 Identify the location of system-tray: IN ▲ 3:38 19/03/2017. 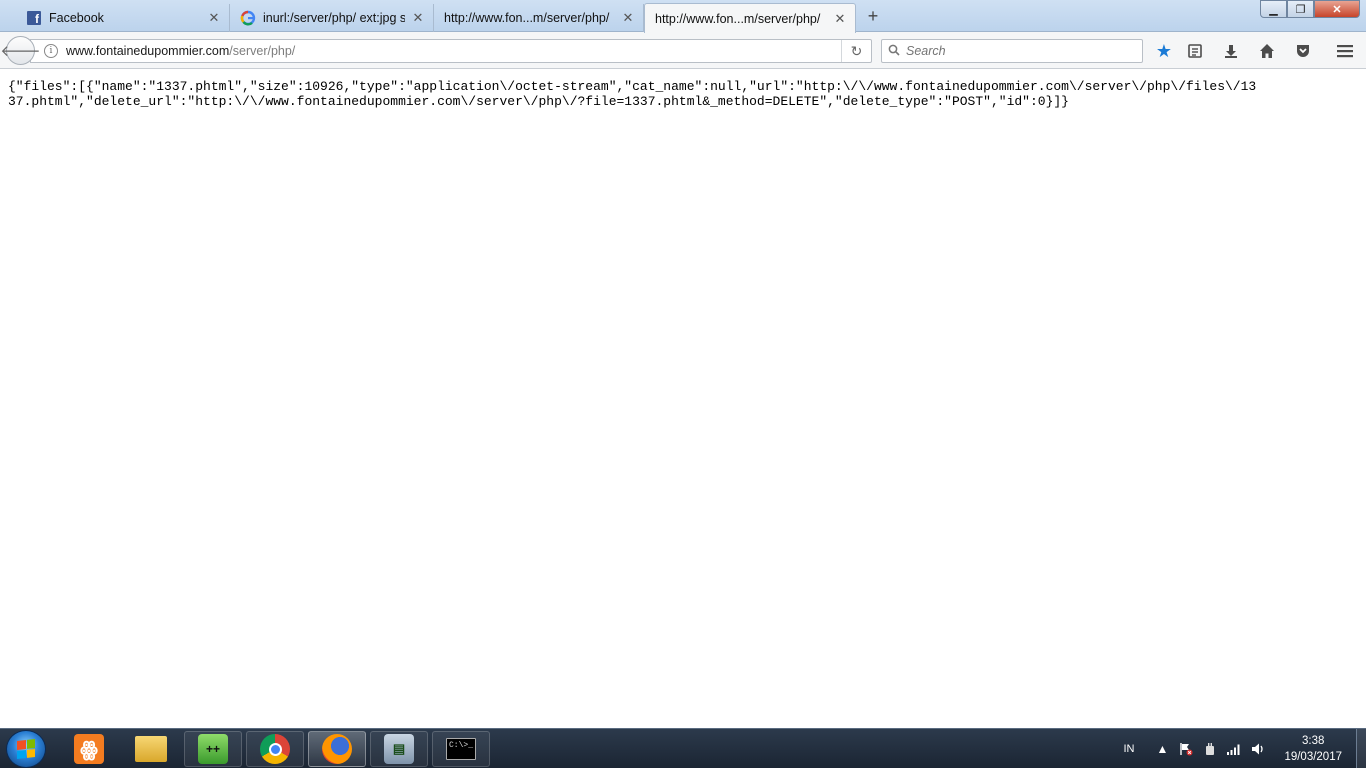
(1244, 748).